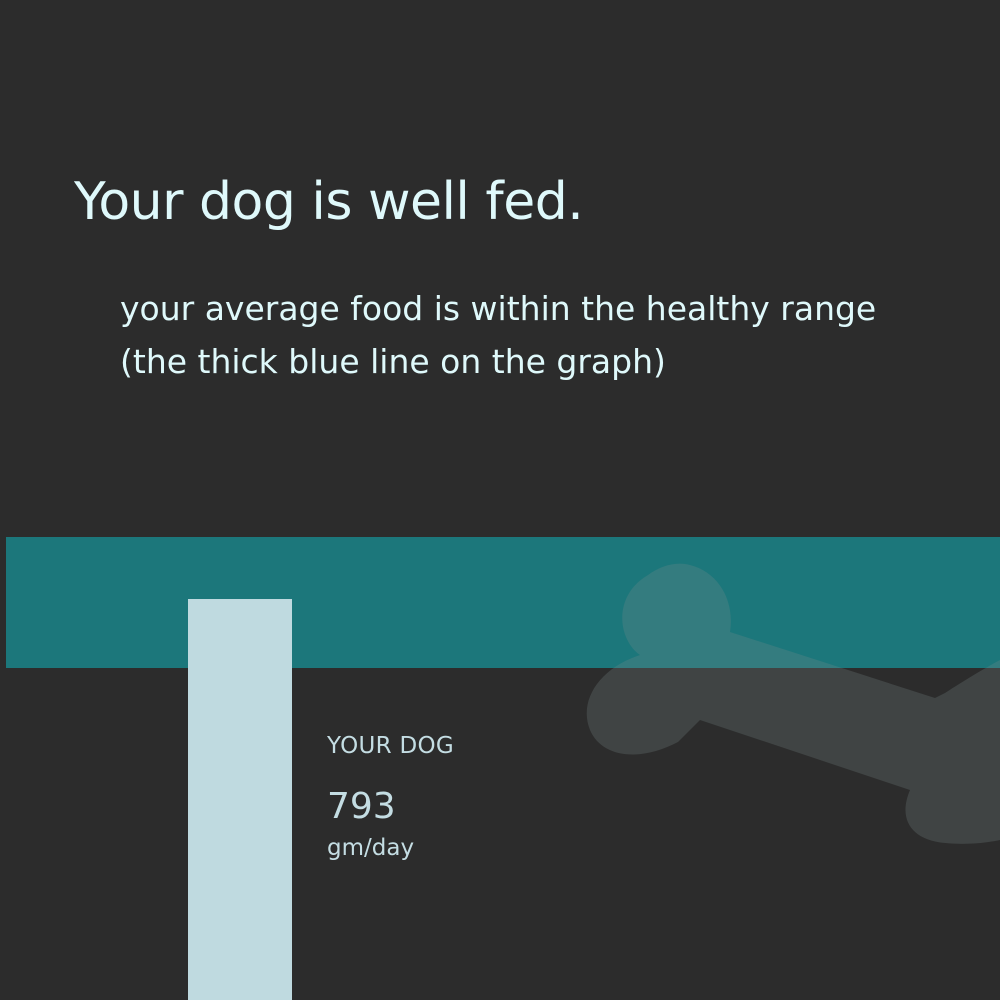 This screenshot has height=1000, width=1000. Describe the element at coordinates (329, 202) in the screenshot. I see `headline: Your dog is well fed.` at that location.